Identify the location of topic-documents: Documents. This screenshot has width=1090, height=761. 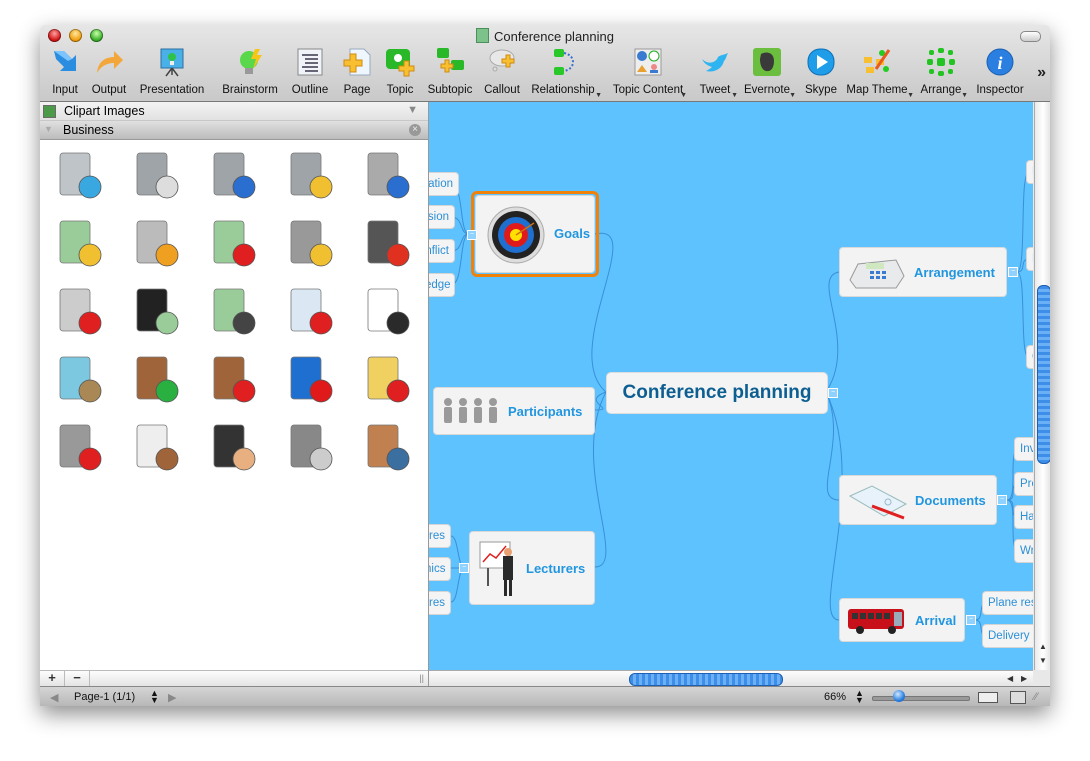
(918, 500).